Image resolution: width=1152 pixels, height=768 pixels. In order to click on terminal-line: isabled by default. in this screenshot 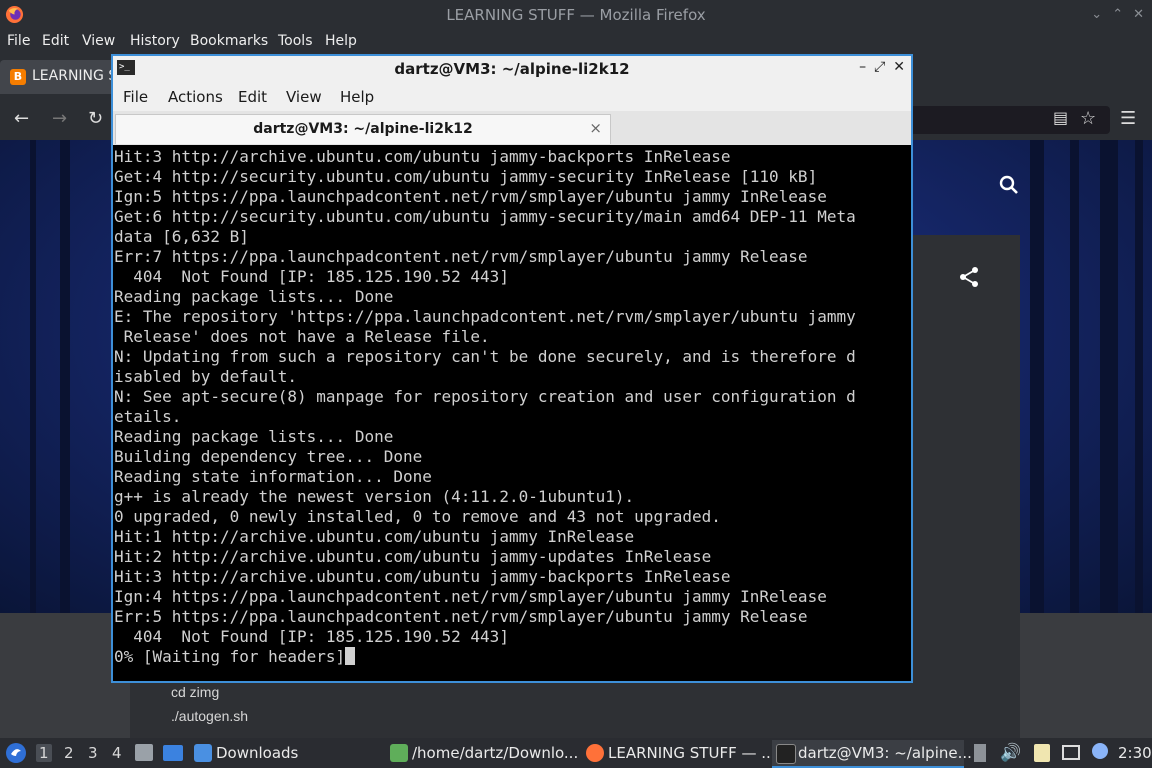, I will do `click(206, 376)`.